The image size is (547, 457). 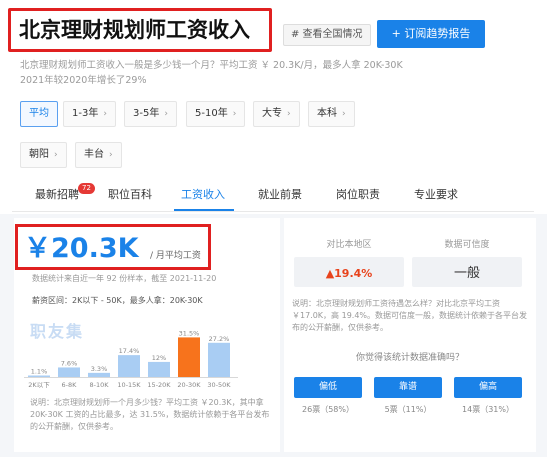 What do you see at coordinates (431, 34) in the screenshot?
I see `subscribe-trend-button: + 订阅趋势报告` at bounding box center [431, 34].